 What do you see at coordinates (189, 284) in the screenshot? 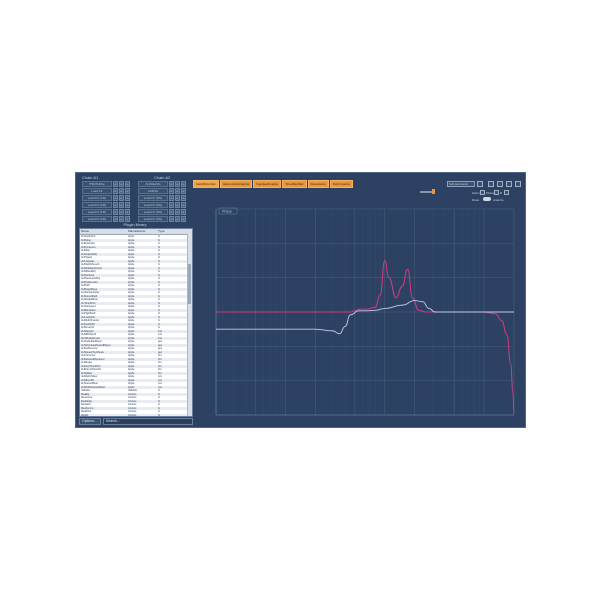
I see `scrollbar-thumb` at bounding box center [189, 284].